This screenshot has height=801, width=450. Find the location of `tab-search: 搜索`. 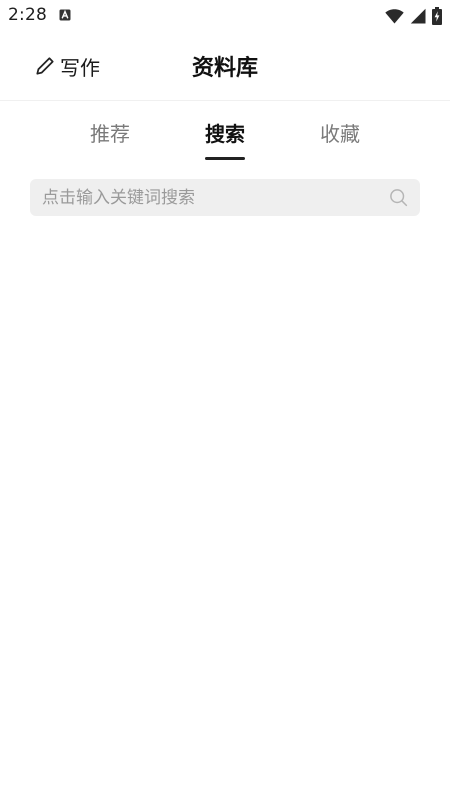

tab-search: 搜索 is located at coordinates (225, 132).